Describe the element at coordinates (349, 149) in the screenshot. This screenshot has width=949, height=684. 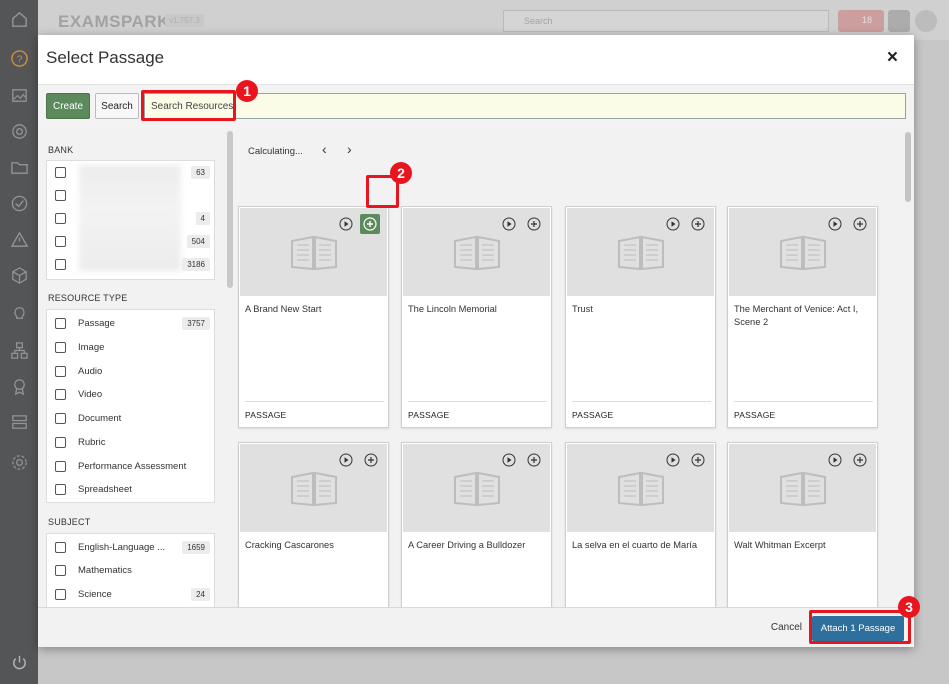
I see `chevron-right-icon: ›` at that location.